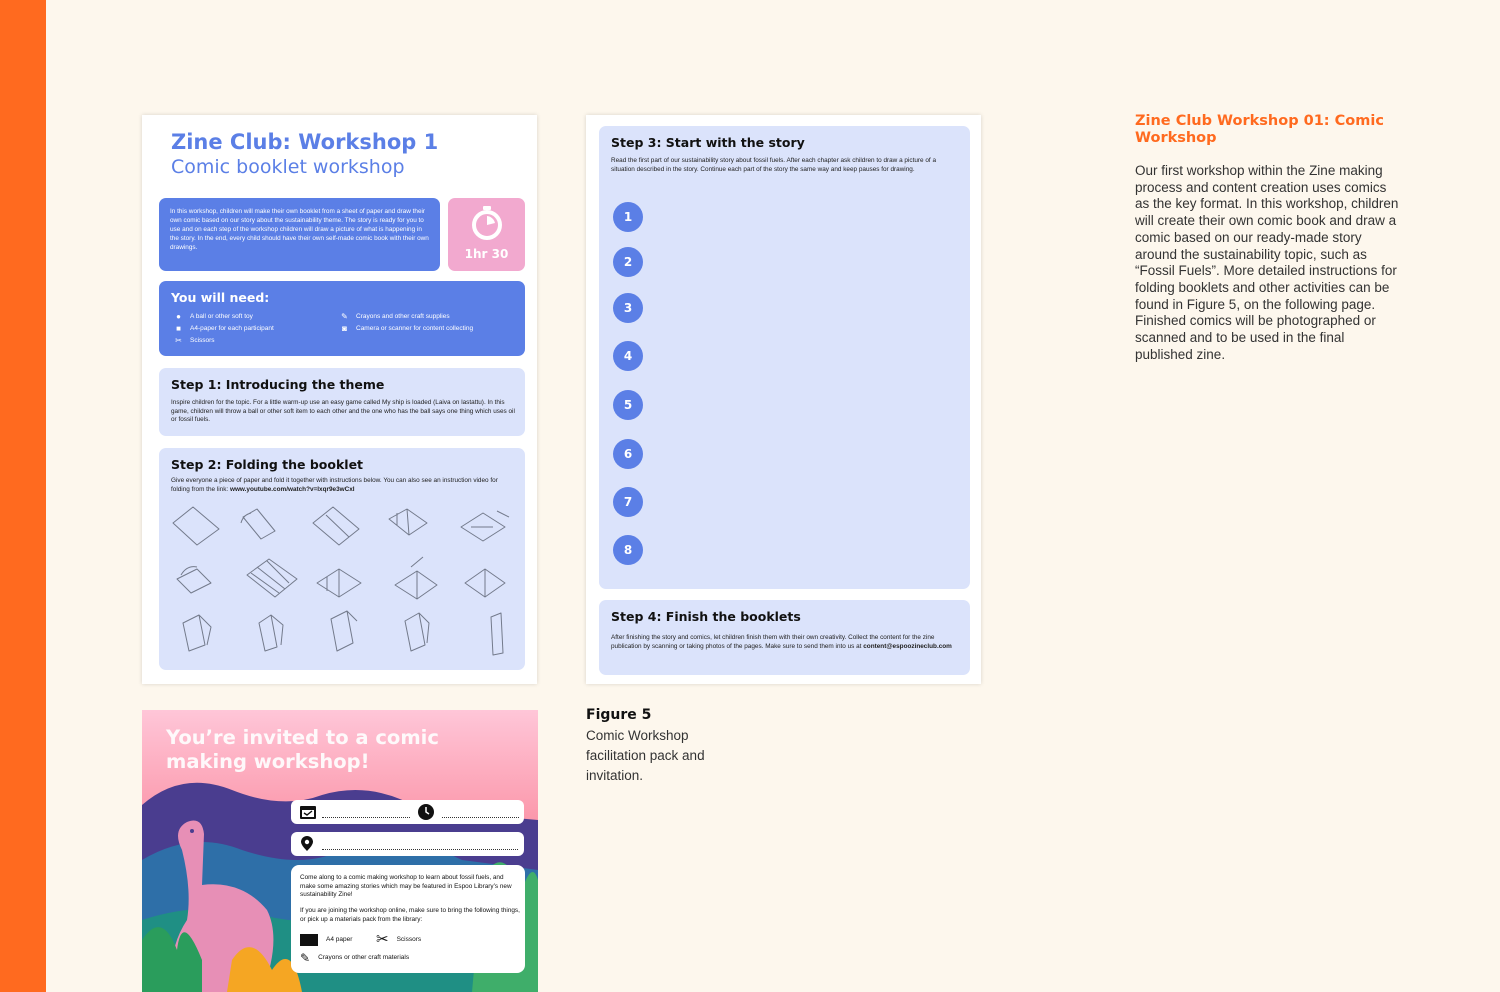 The width and height of the screenshot is (1500, 992). What do you see at coordinates (232, 328) in the screenshot?
I see `supply-label: A4-paper for each participant` at bounding box center [232, 328].